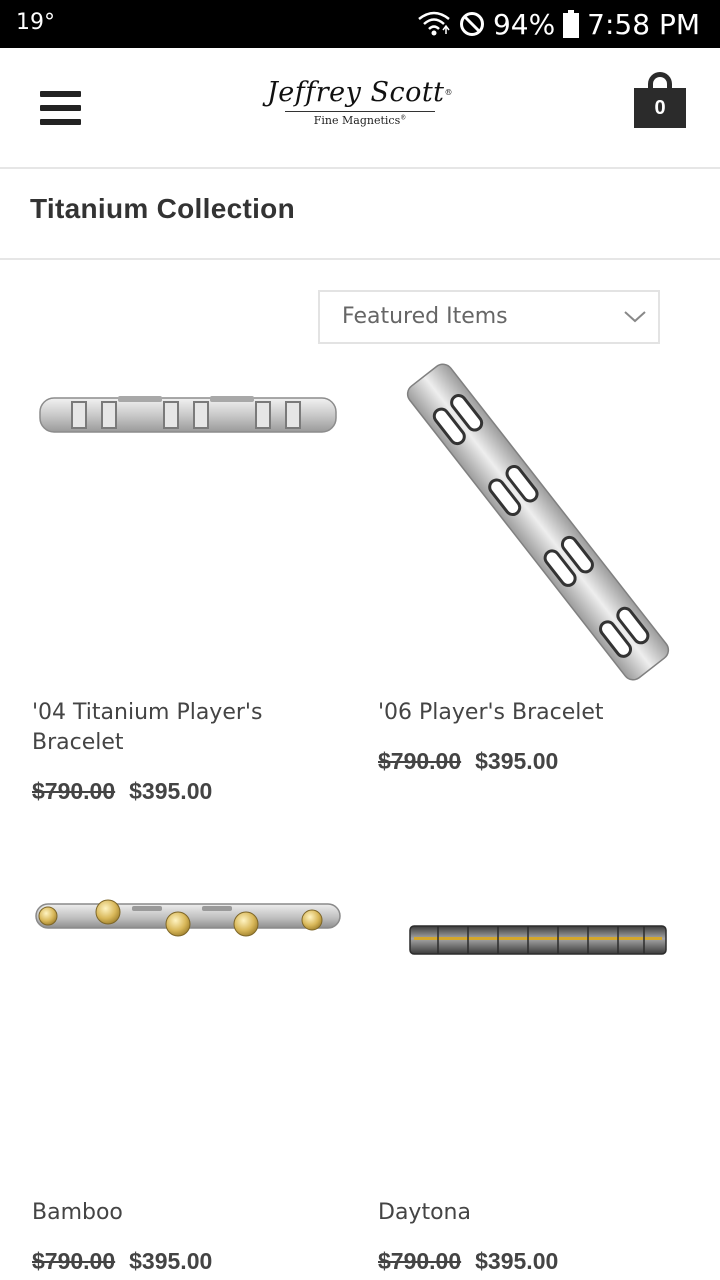 This screenshot has height=1280, width=720. Describe the element at coordinates (635, 319) in the screenshot. I see `chevron-down-icon` at that location.